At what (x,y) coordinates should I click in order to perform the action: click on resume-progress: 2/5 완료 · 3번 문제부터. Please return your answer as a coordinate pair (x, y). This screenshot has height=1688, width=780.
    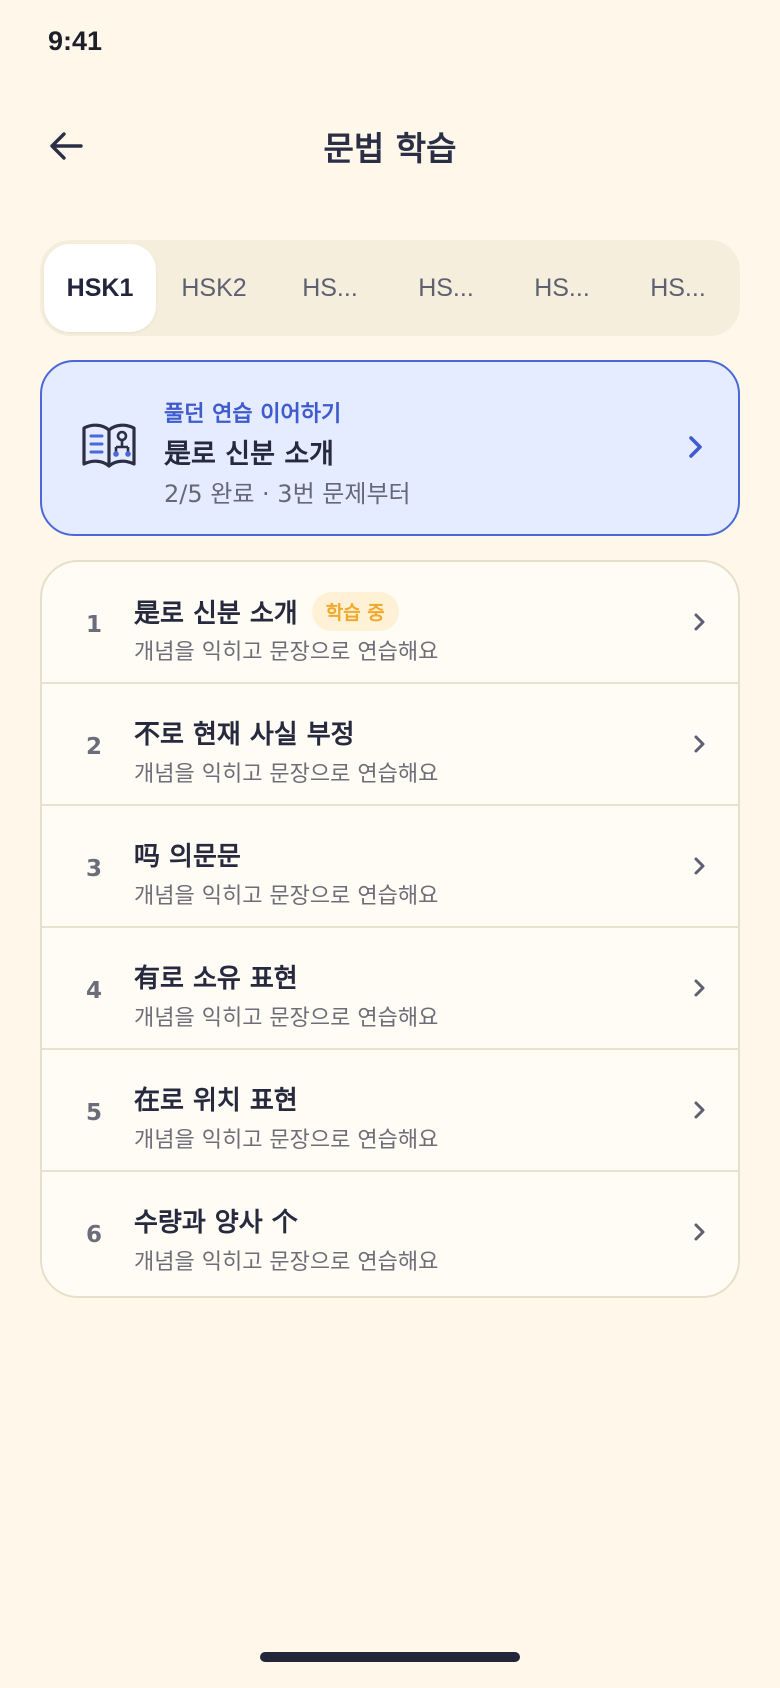
    Looking at the image, I should click on (287, 494).